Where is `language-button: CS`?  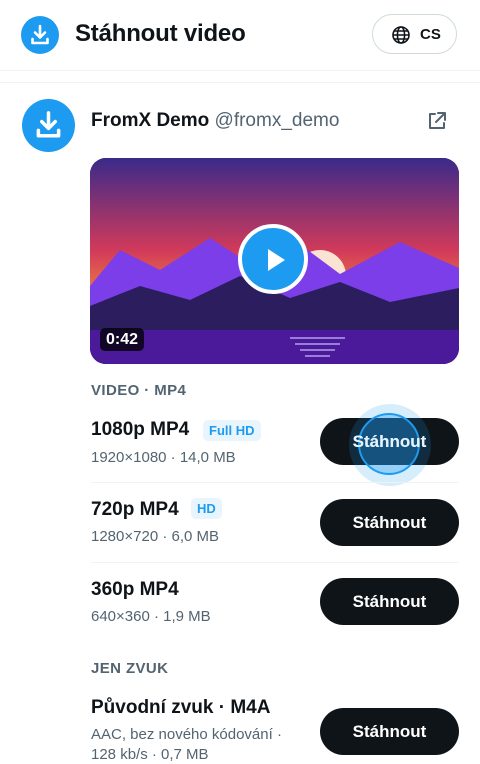 language-button: CS is located at coordinates (414, 34).